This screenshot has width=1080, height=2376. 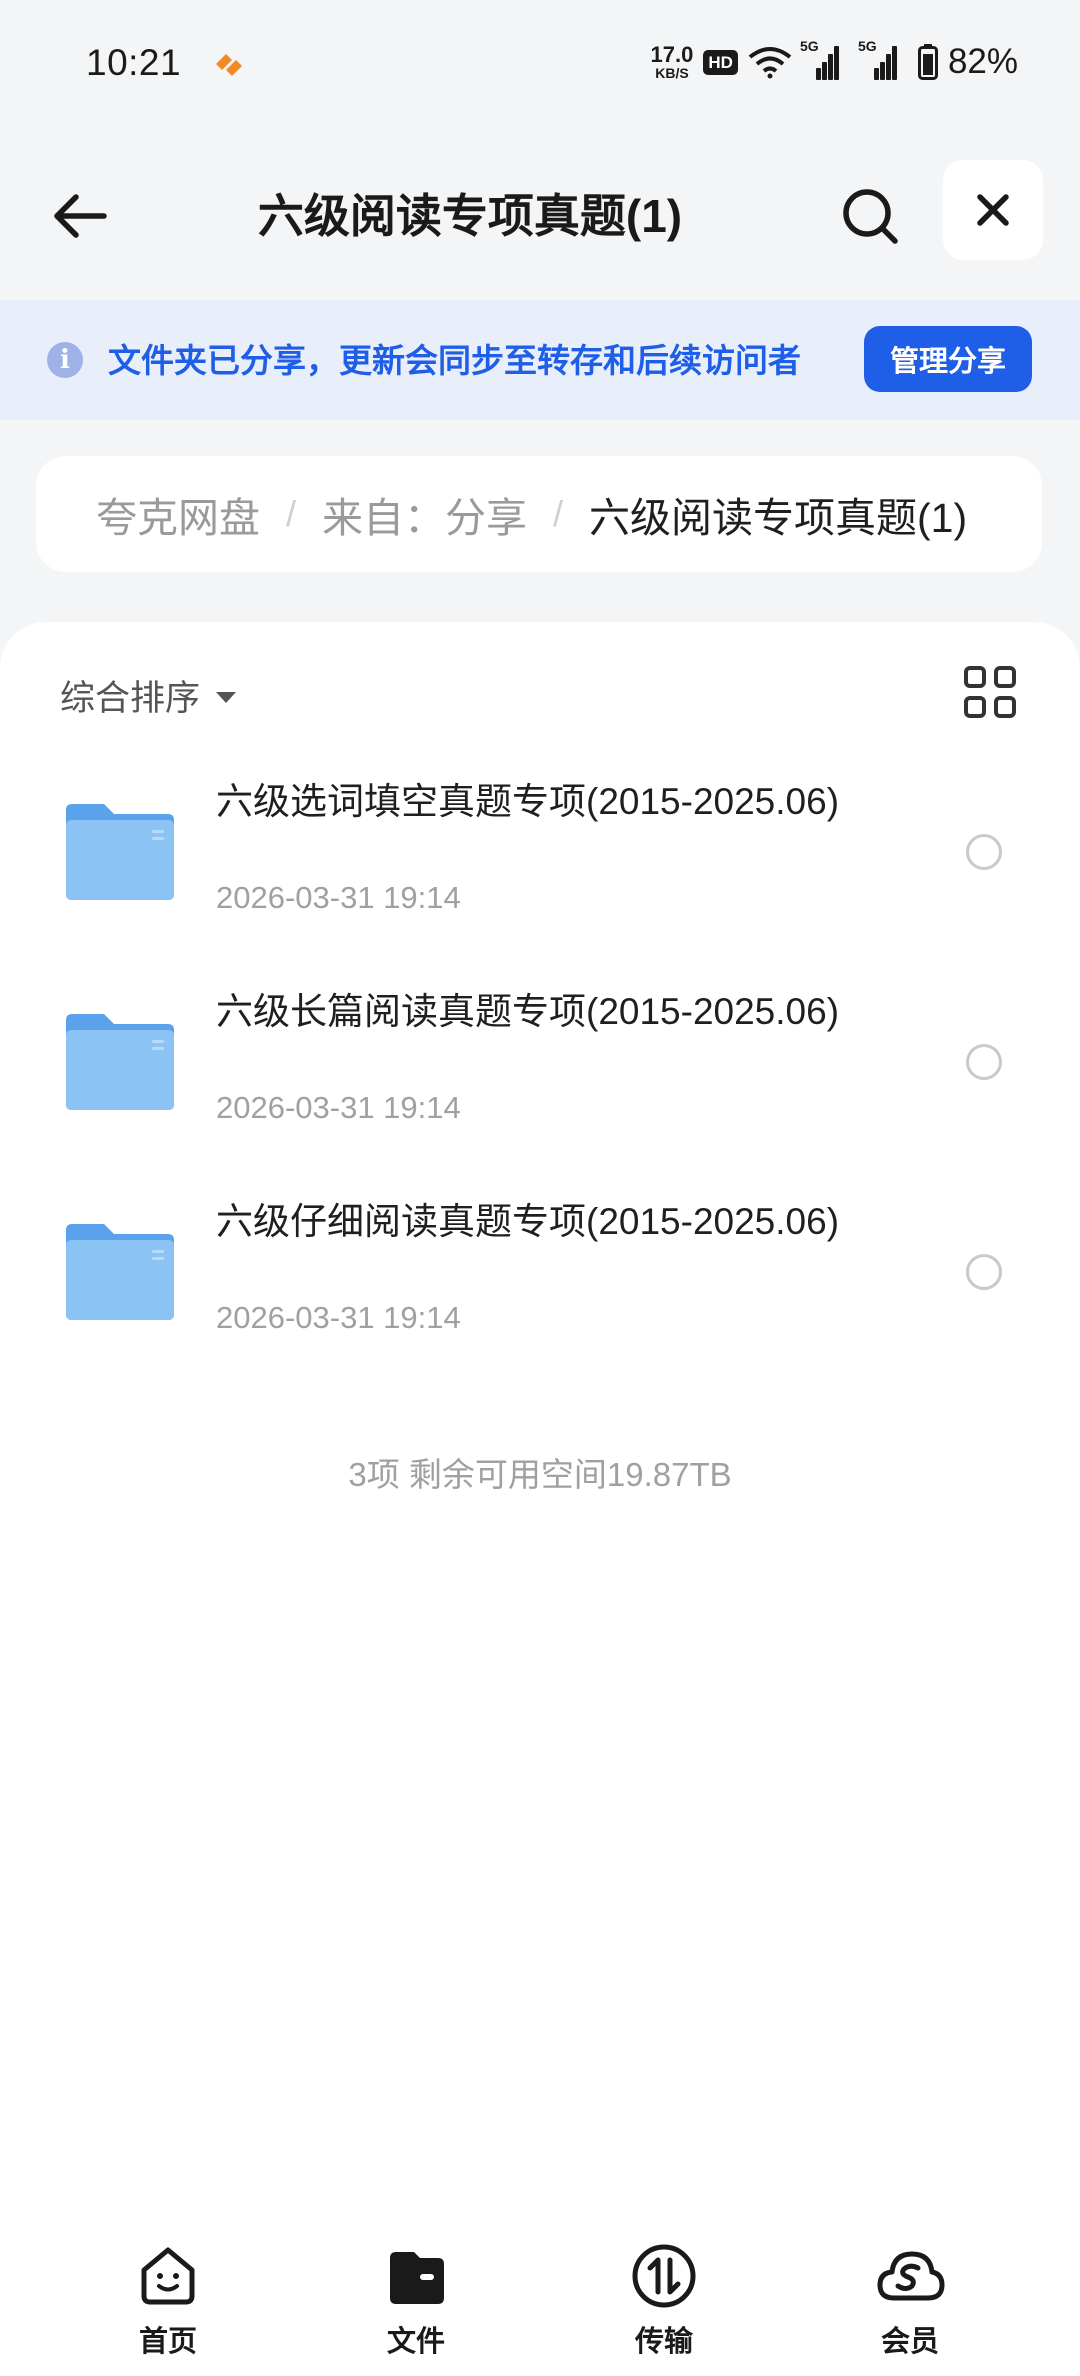 What do you see at coordinates (778, 518) in the screenshot?
I see `breadcrumb-item-current: 六级阅读专项真题(1)` at bounding box center [778, 518].